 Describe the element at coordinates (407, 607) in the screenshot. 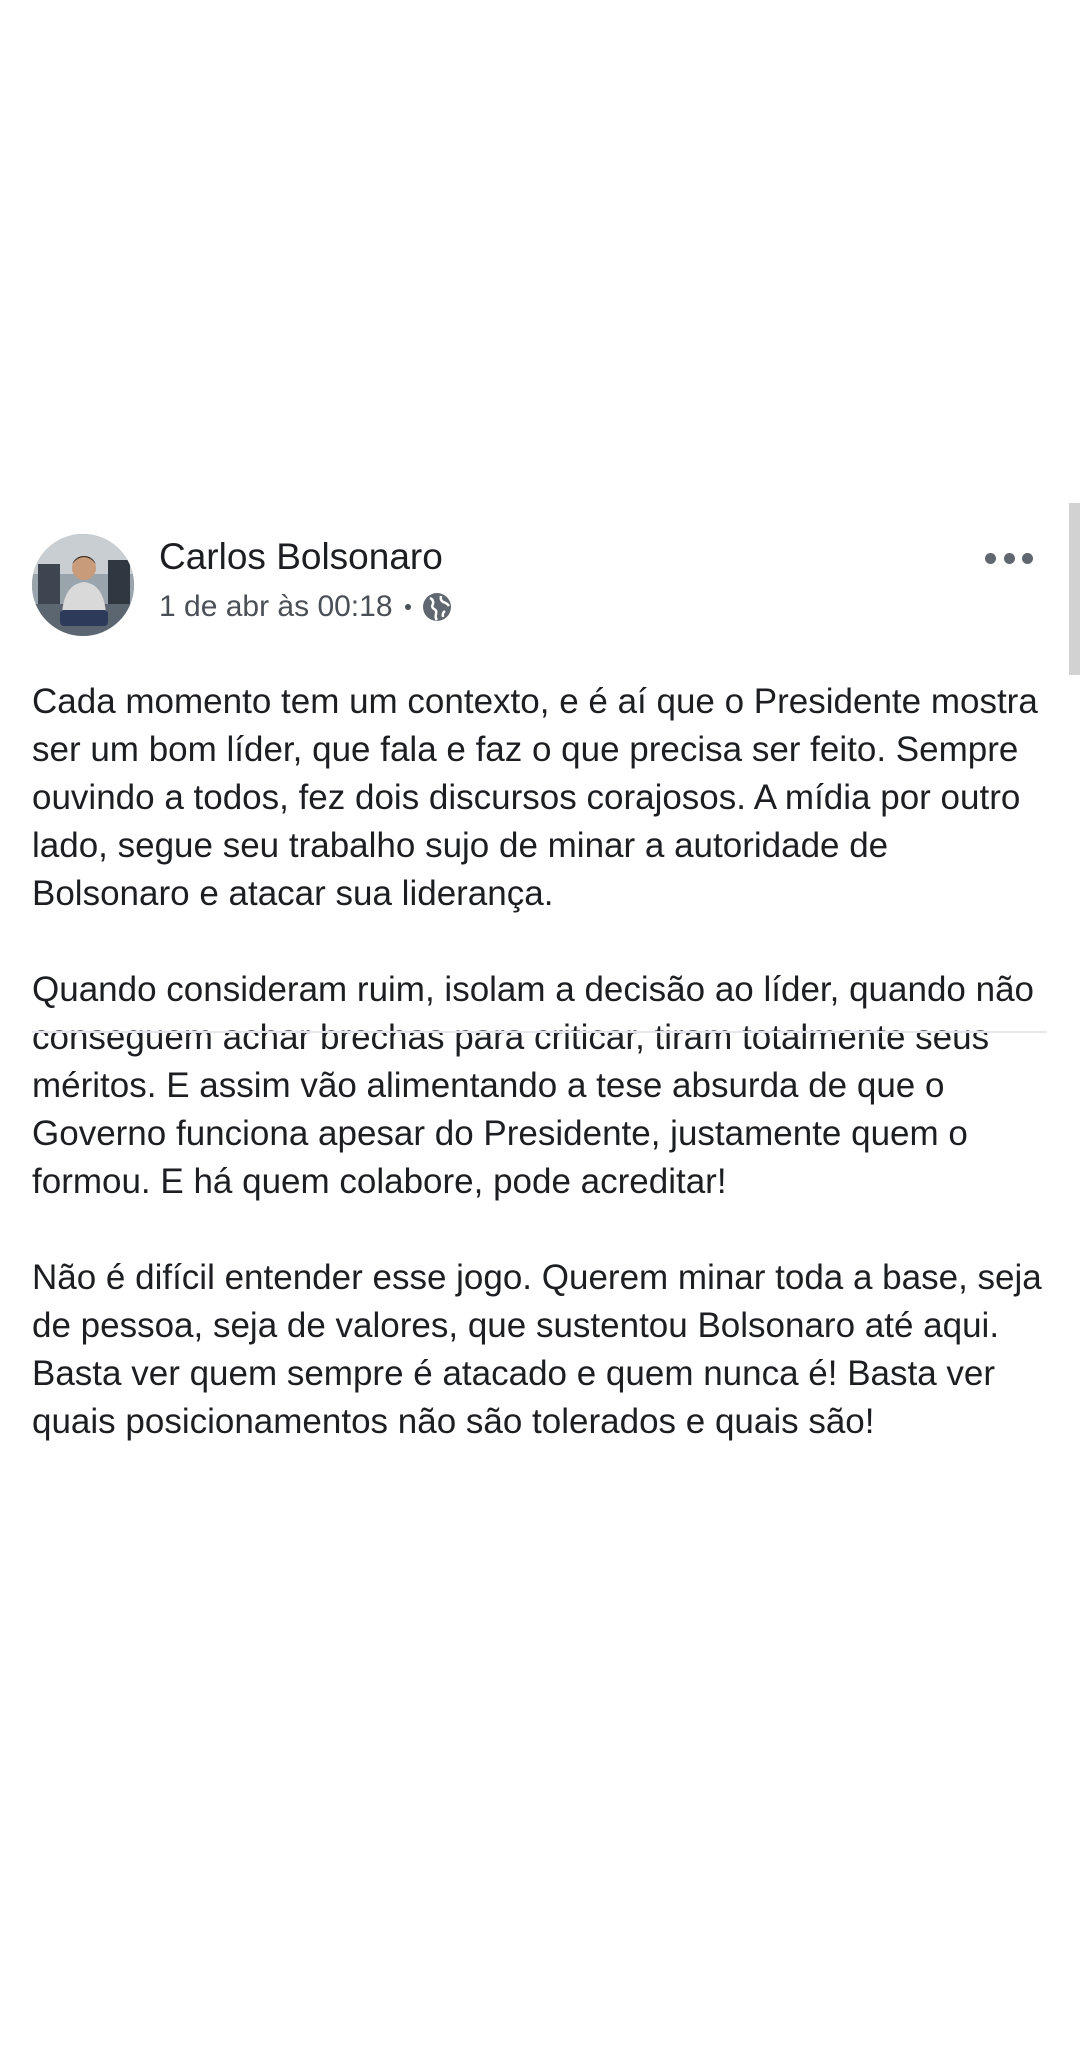

I see `separator-dot` at that location.